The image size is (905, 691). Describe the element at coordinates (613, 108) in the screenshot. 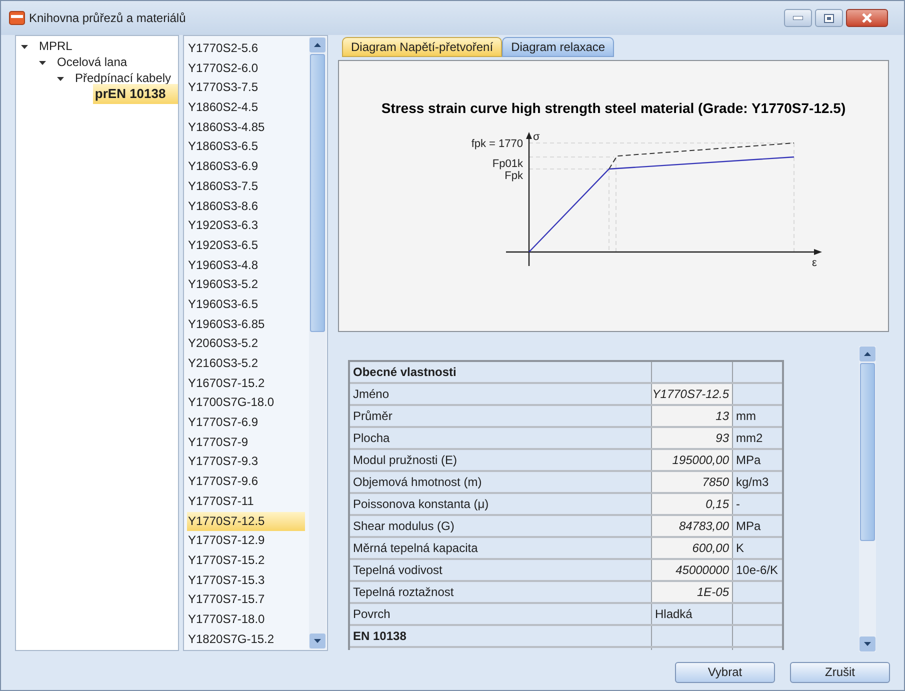

I see `diagram-title: Stress strain curve high strength steel material (Grade: Y1770S7-12.5)` at that location.